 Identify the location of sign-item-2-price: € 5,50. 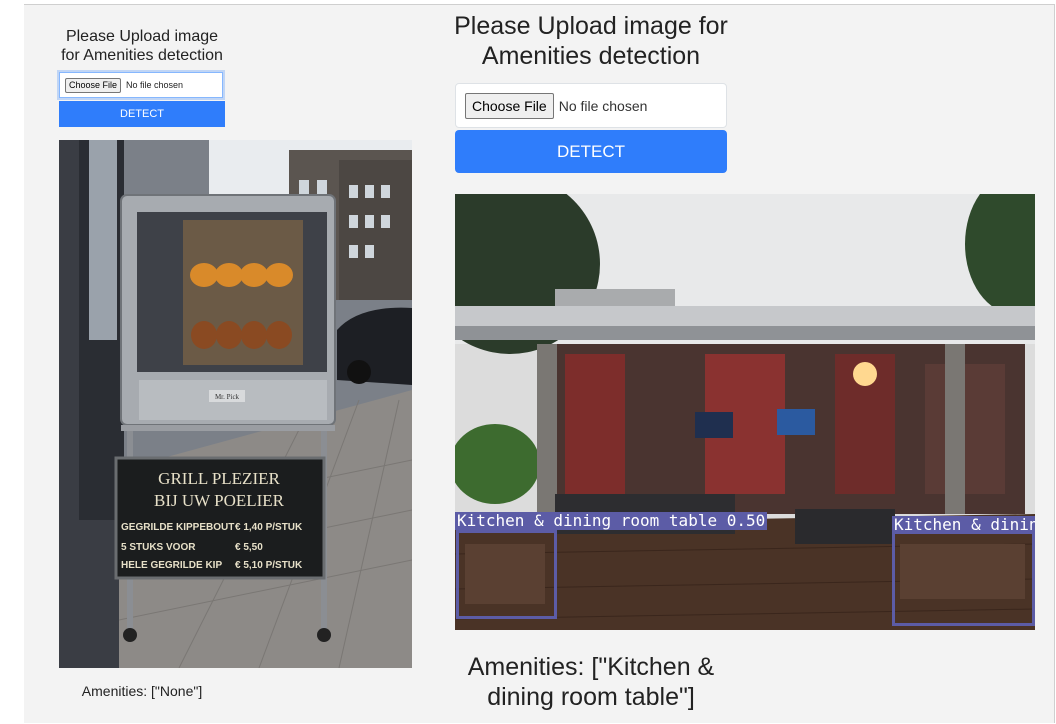
(249, 547).